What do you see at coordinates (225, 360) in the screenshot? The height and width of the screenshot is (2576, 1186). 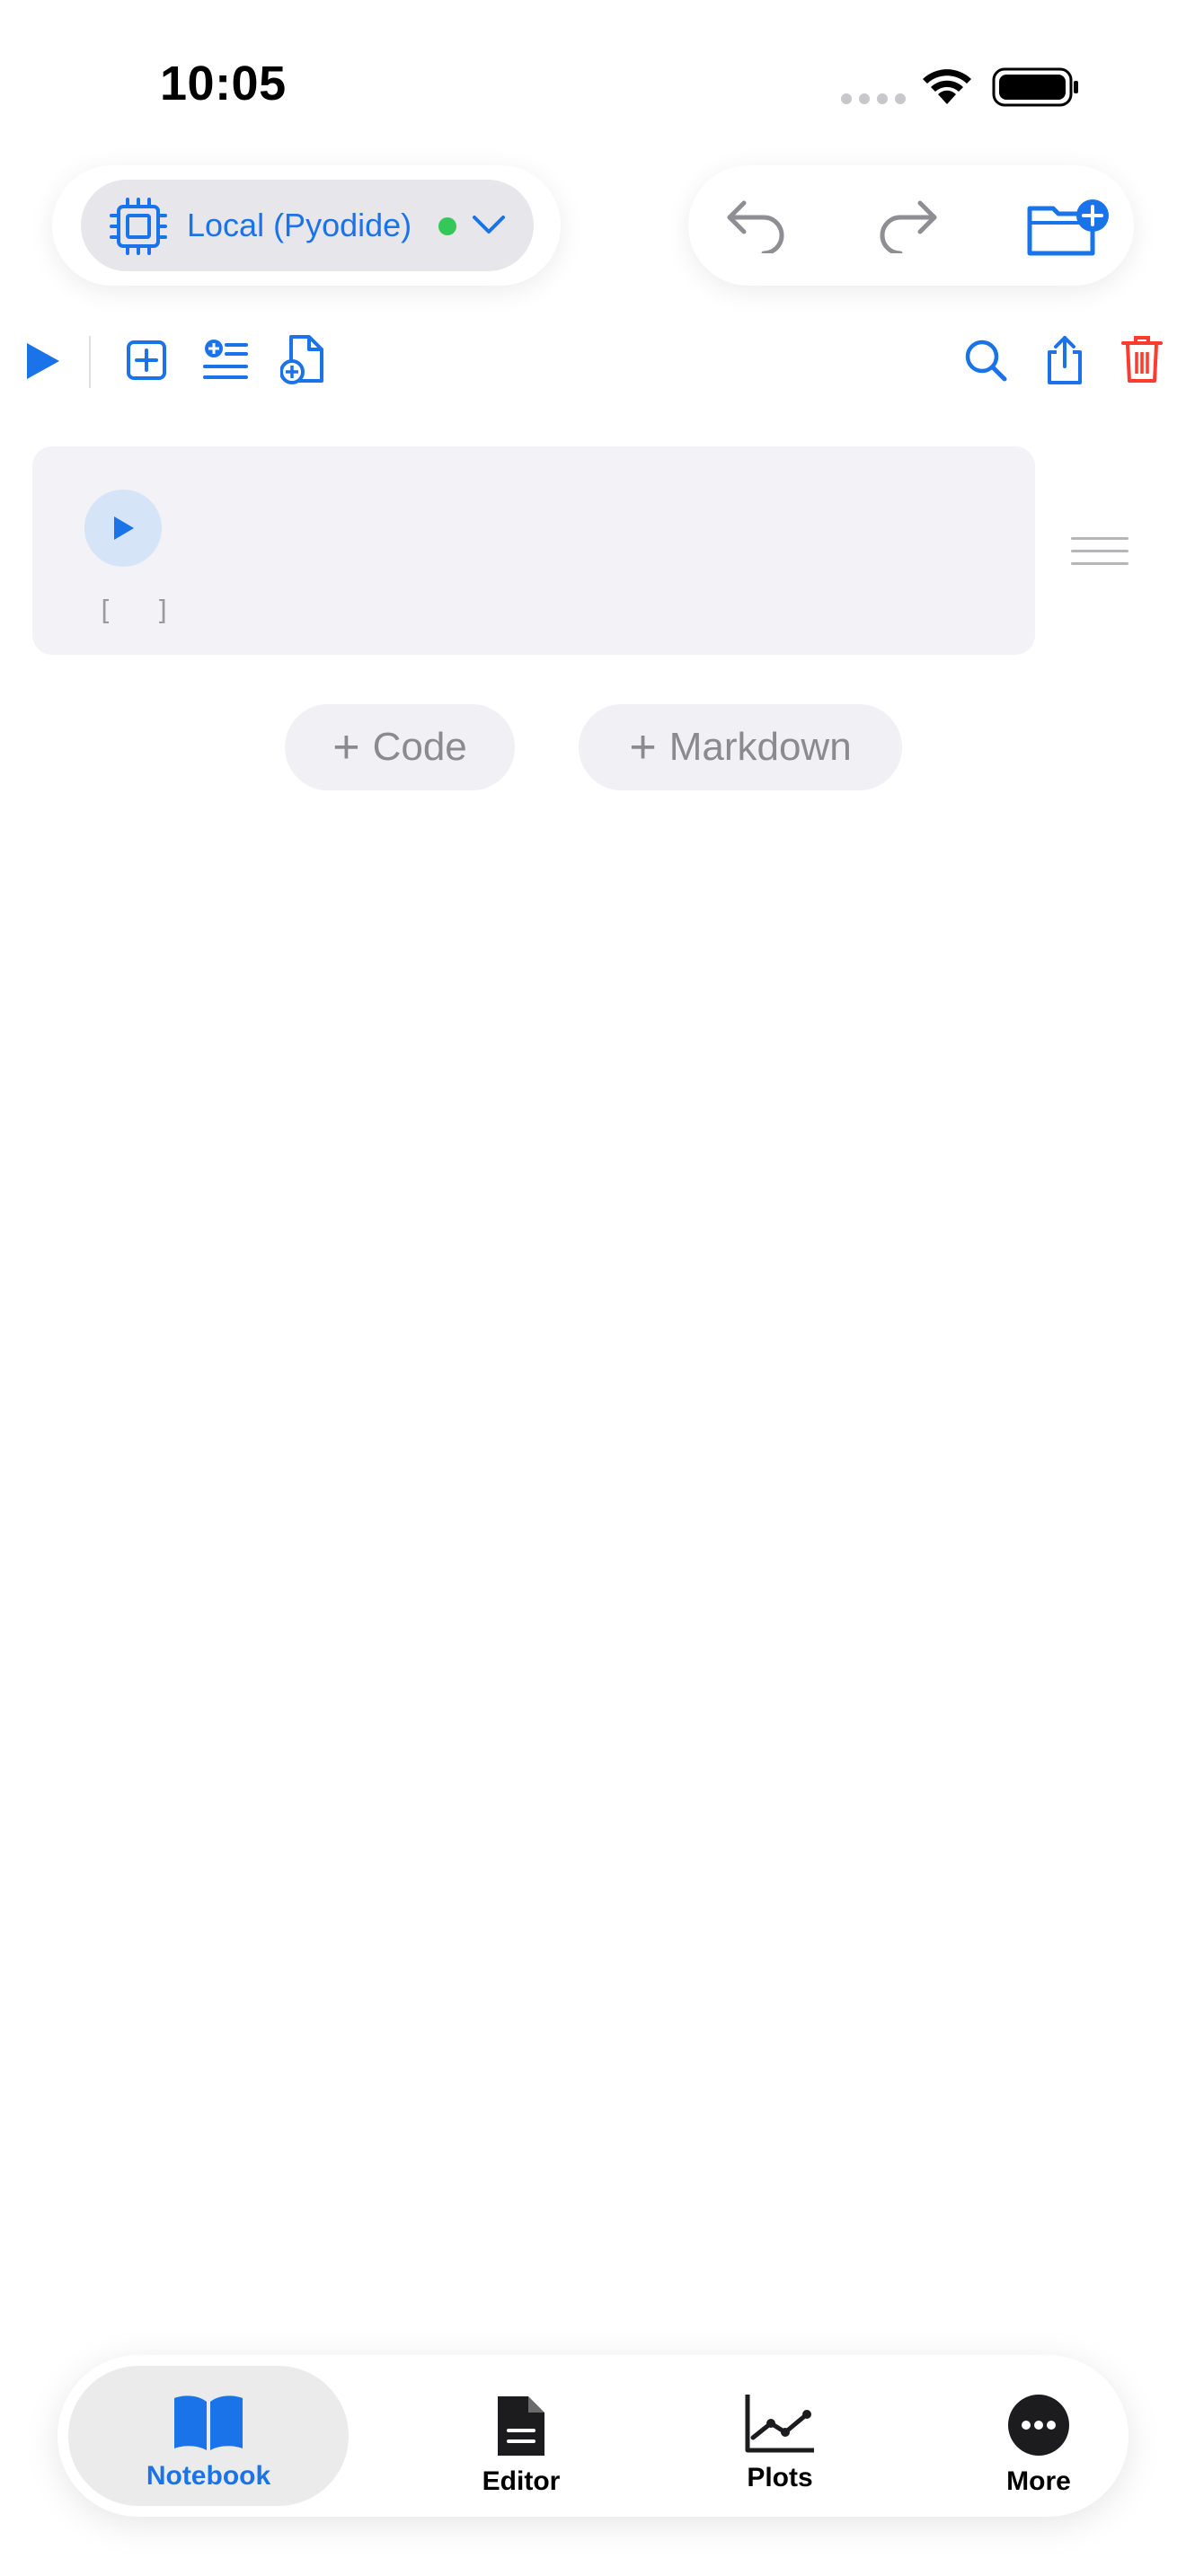 I see `insert-list-icon` at bounding box center [225, 360].